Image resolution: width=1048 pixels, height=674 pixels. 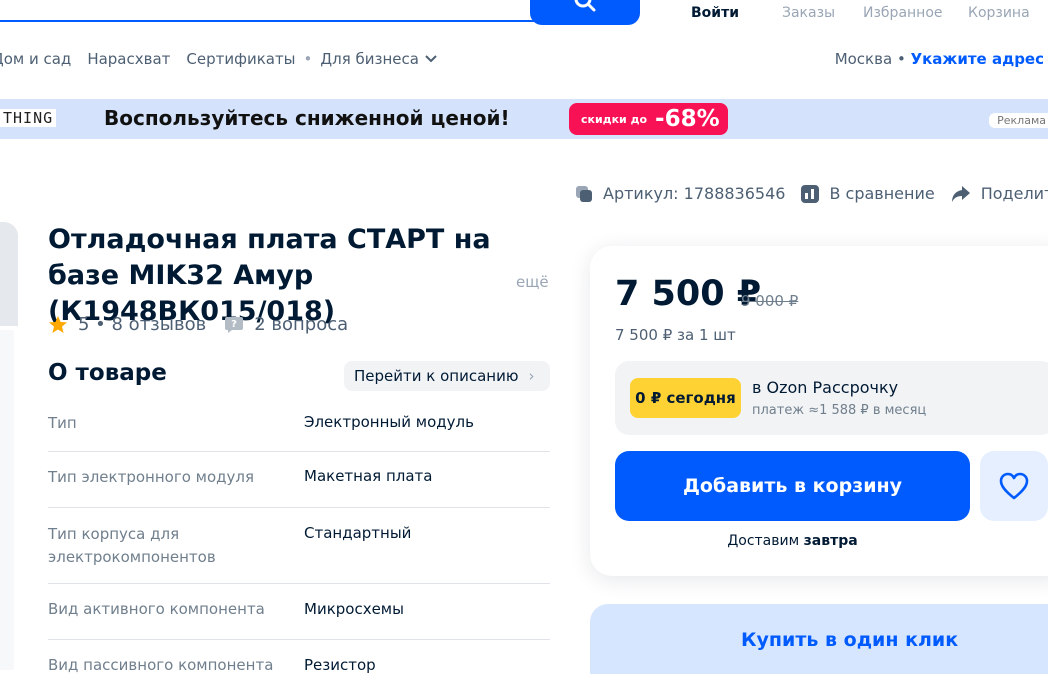 I want to click on product-image-thumbnail, so click(x=9, y=274).